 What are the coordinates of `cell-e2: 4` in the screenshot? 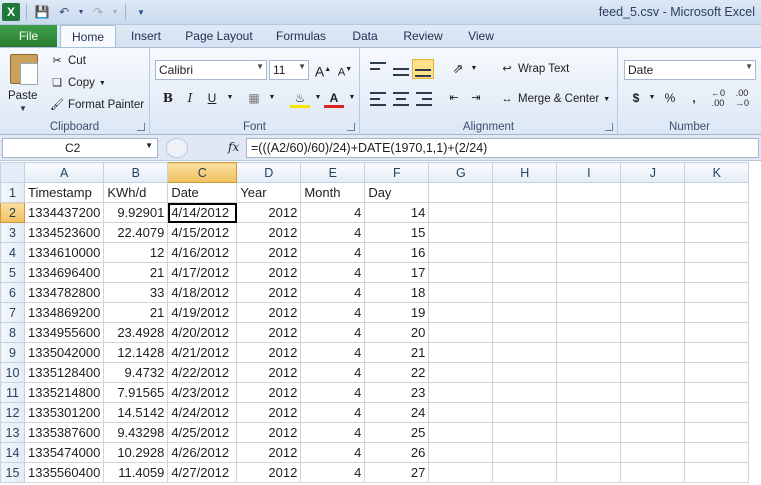 It's located at (333, 212).